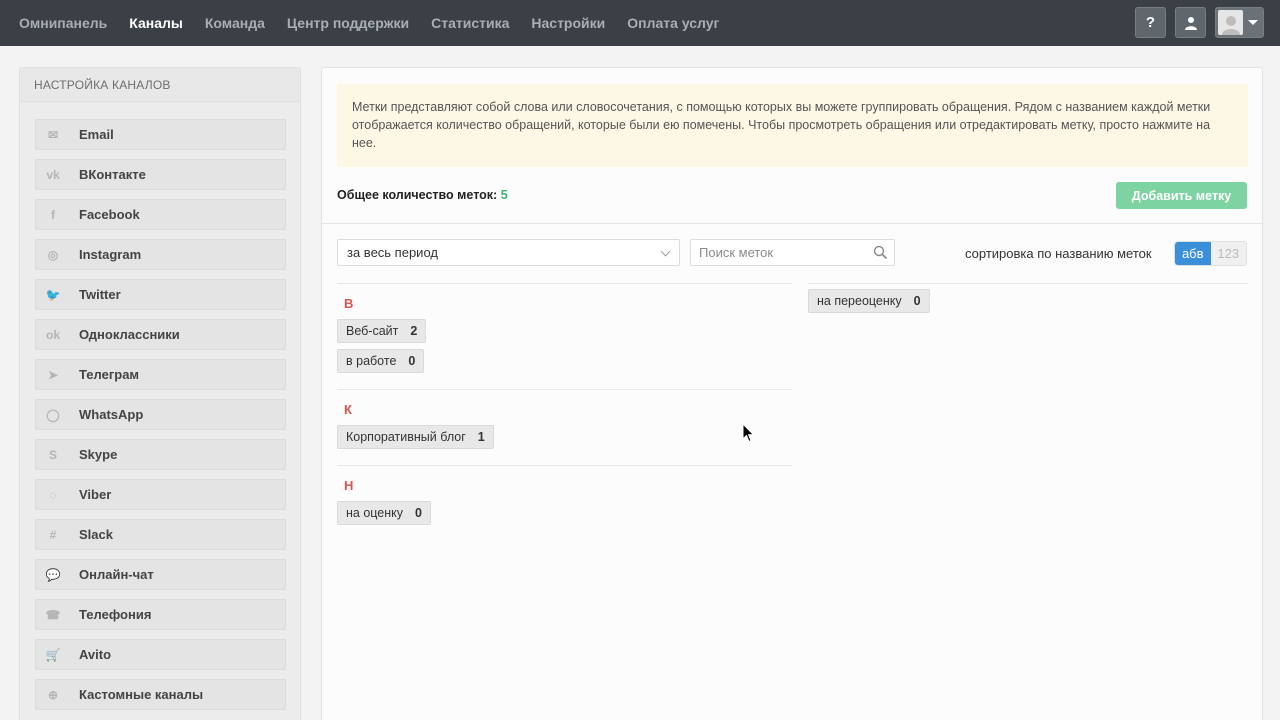 The width and height of the screenshot is (1280, 720). What do you see at coordinates (568, 23) in the screenshot?
I see `nav-item-settings: Настройки` at bounding box center [568, 23].